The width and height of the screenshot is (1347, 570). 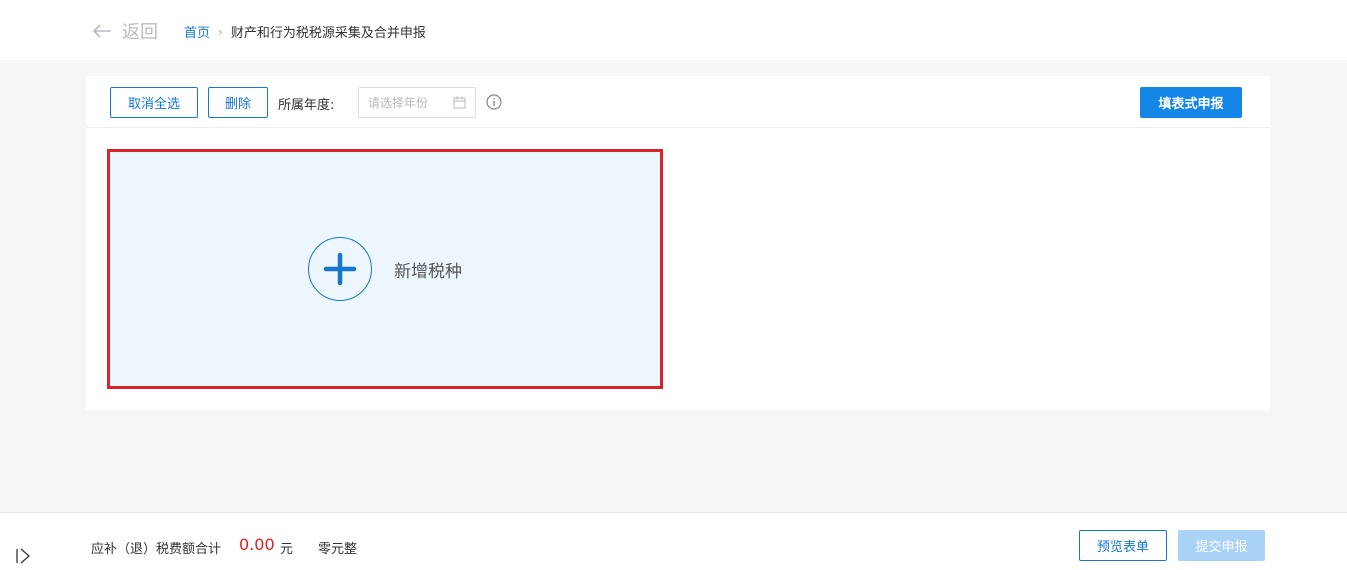 What do you see at coordinates (197, 31) in the screenshot?
I see `breadcrumb-home: 首页` at bounding box center [197, 31].